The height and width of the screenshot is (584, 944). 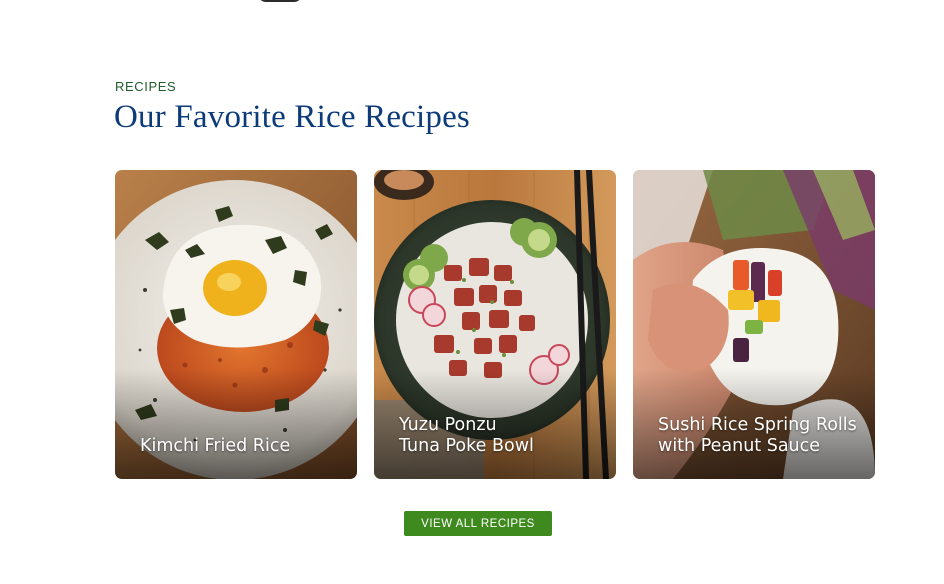 I want to click on section-eyebrow: RECIPES, so click(x=146, y=86).